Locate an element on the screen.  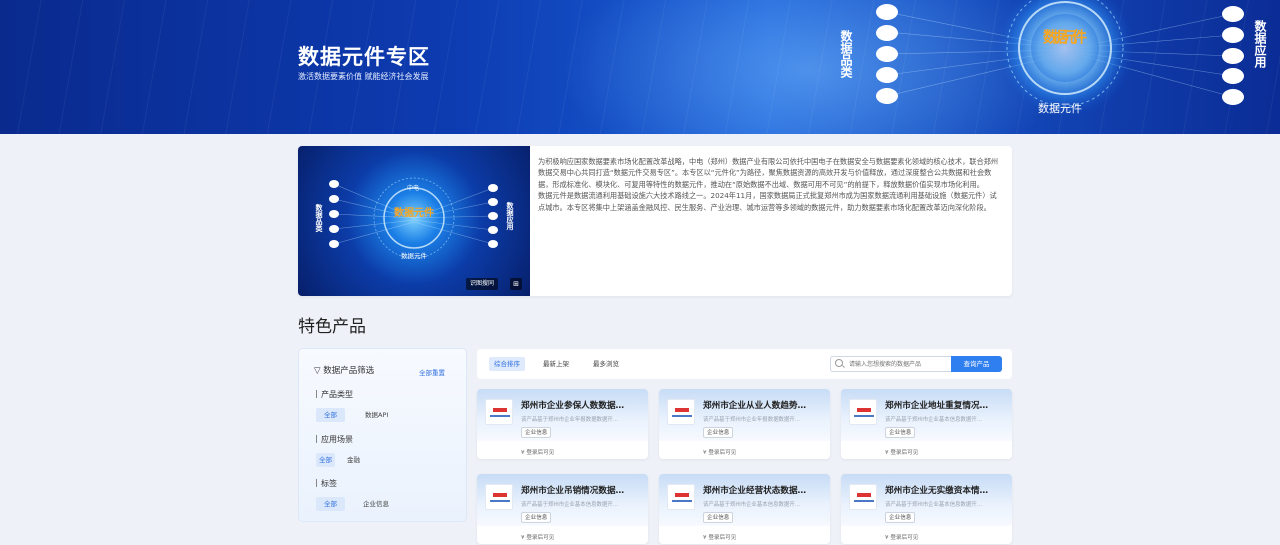
banner-art-bottom-label: 数据元件 is located at coordinates (1060, 108).